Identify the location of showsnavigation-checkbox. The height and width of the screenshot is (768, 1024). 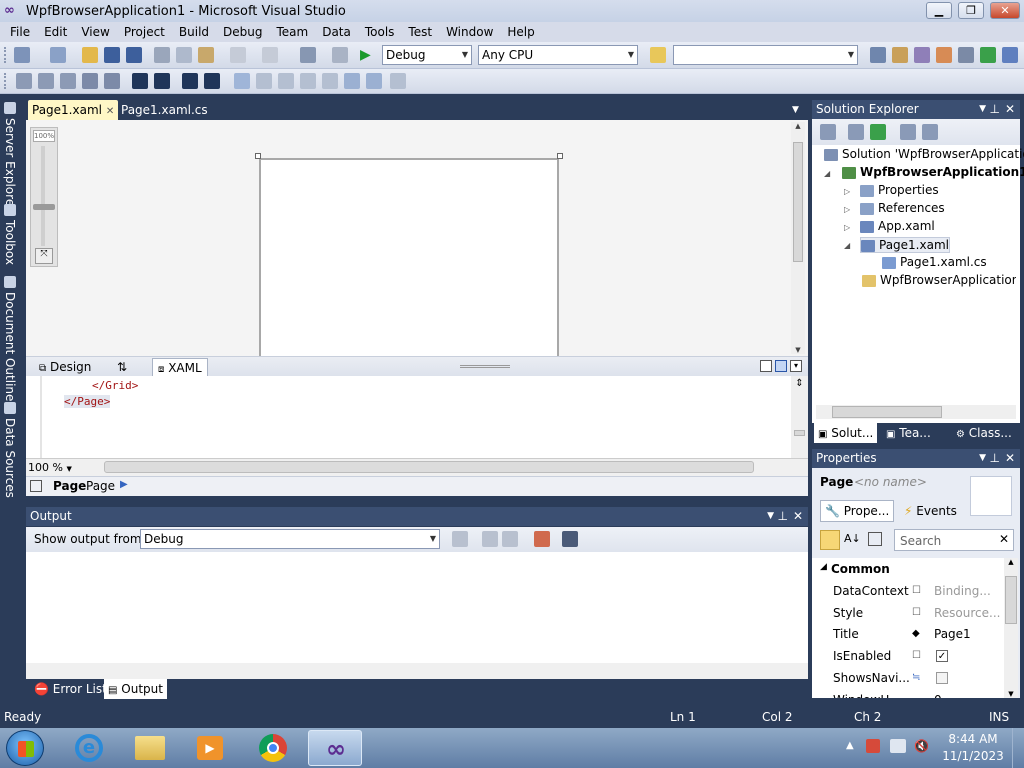
(942, 678).